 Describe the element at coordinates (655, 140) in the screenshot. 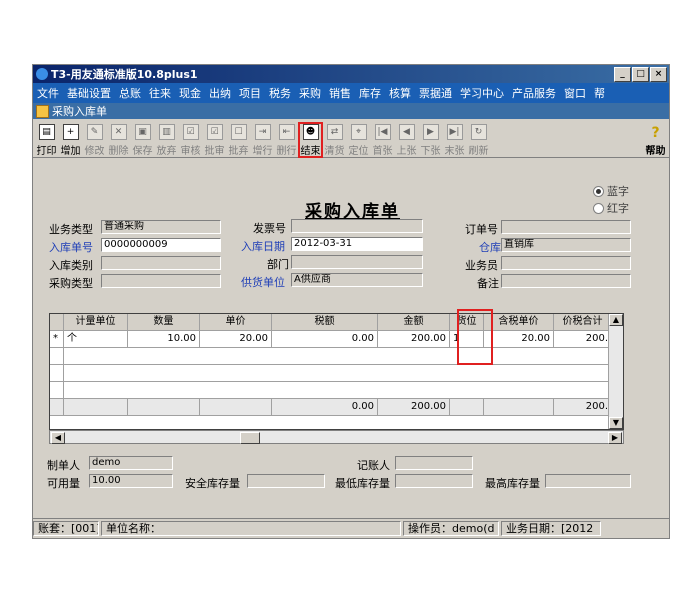

I see `help-button: ? 帮助` at that location.